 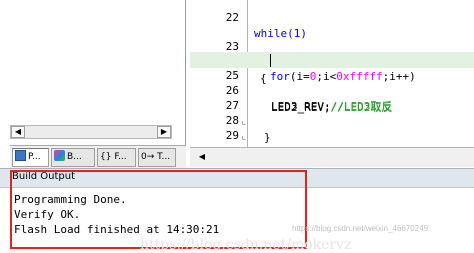 I want to click on code-line-26: 26 LED3_REV;//LED3取反, so click(x=332, y=90).